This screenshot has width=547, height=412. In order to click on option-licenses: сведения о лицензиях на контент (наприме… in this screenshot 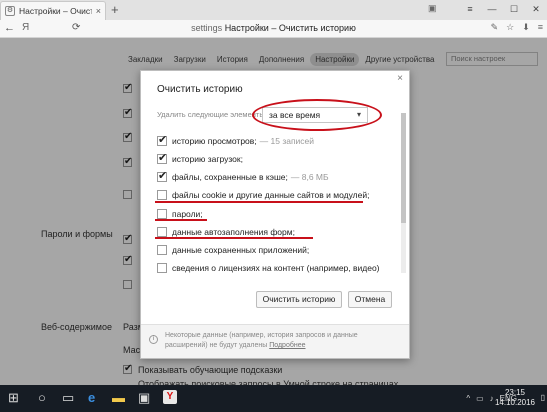, I will do `click(268, 268)`.